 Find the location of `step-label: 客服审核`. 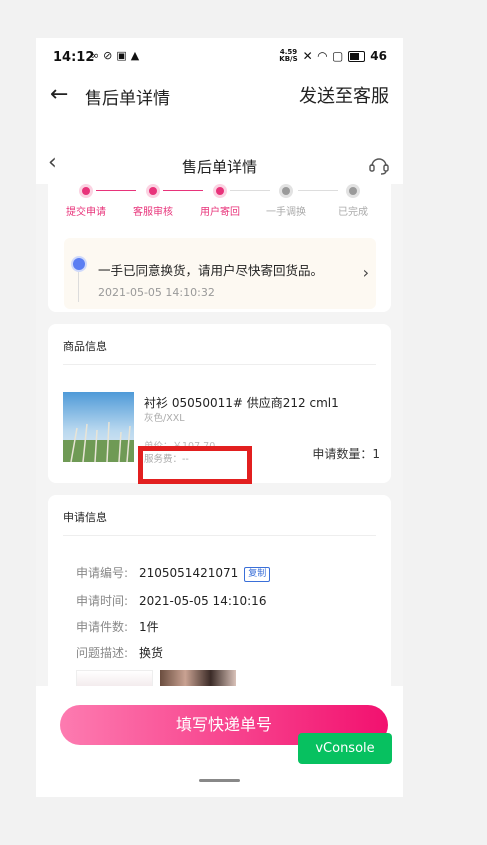

step-label: 客服审核 is located at coordinates (153, 212).